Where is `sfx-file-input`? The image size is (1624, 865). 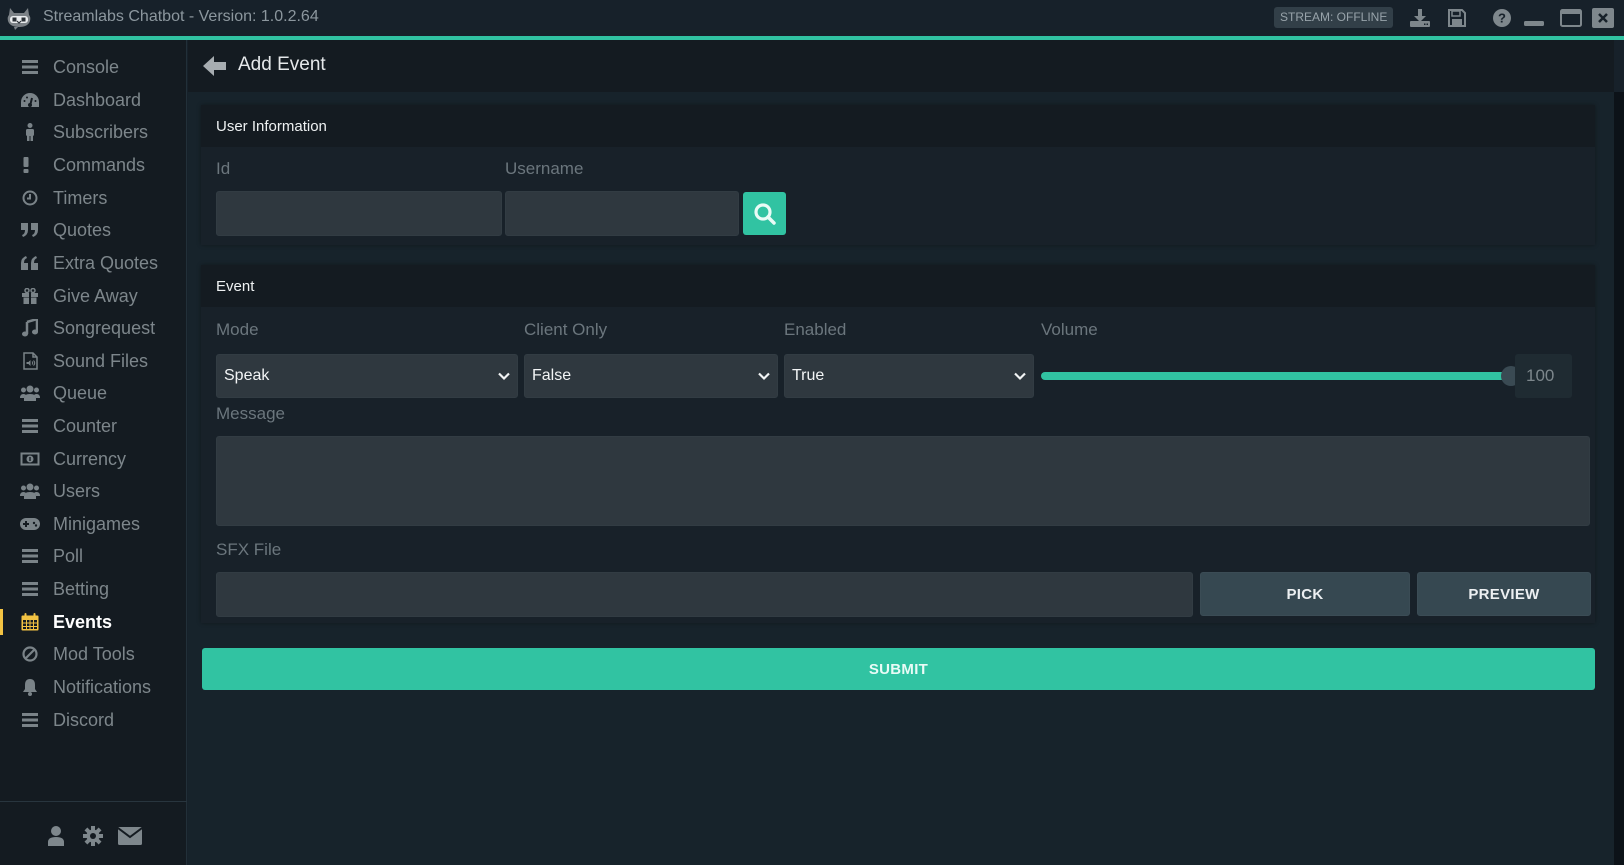 sfx-file-input is located at coordinates (704, 594).